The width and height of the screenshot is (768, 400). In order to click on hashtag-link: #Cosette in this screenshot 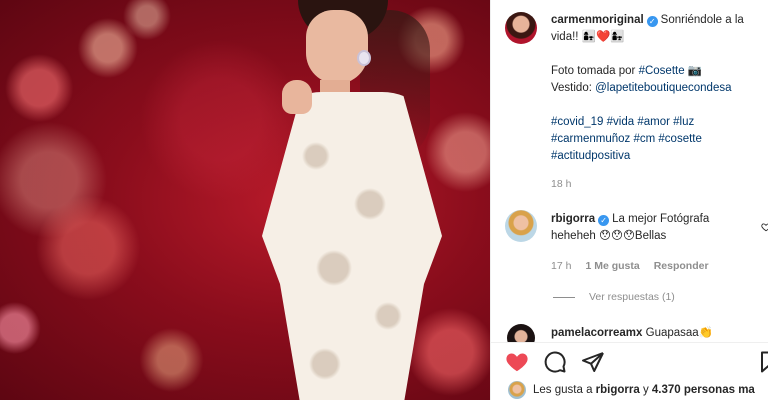, I will do `click(662, 71)`.